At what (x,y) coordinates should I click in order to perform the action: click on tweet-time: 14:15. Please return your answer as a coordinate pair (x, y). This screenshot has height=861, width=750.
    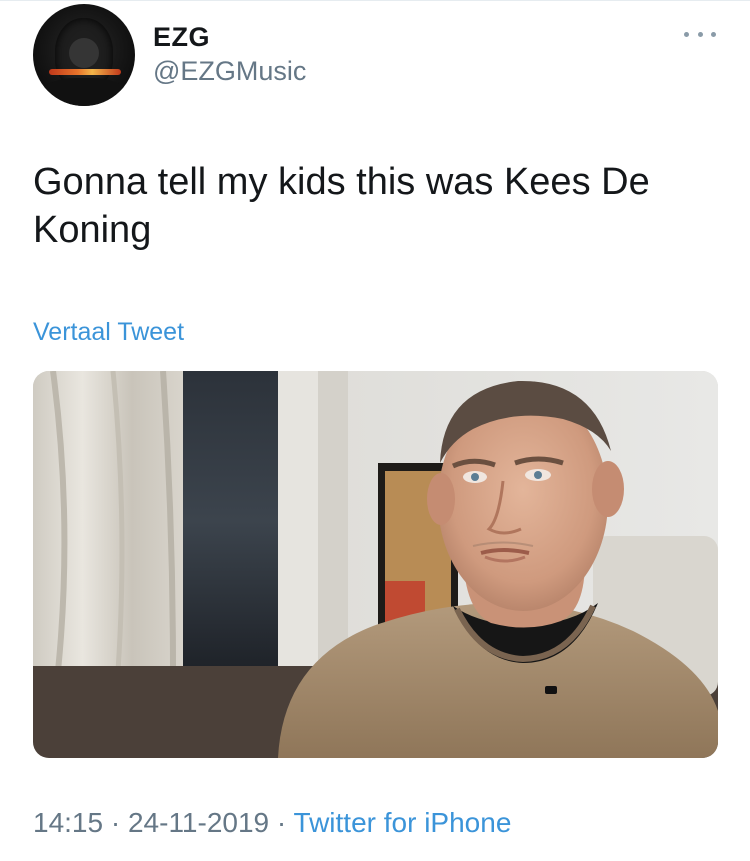
    Looking at the image, I should click on (68, 822).